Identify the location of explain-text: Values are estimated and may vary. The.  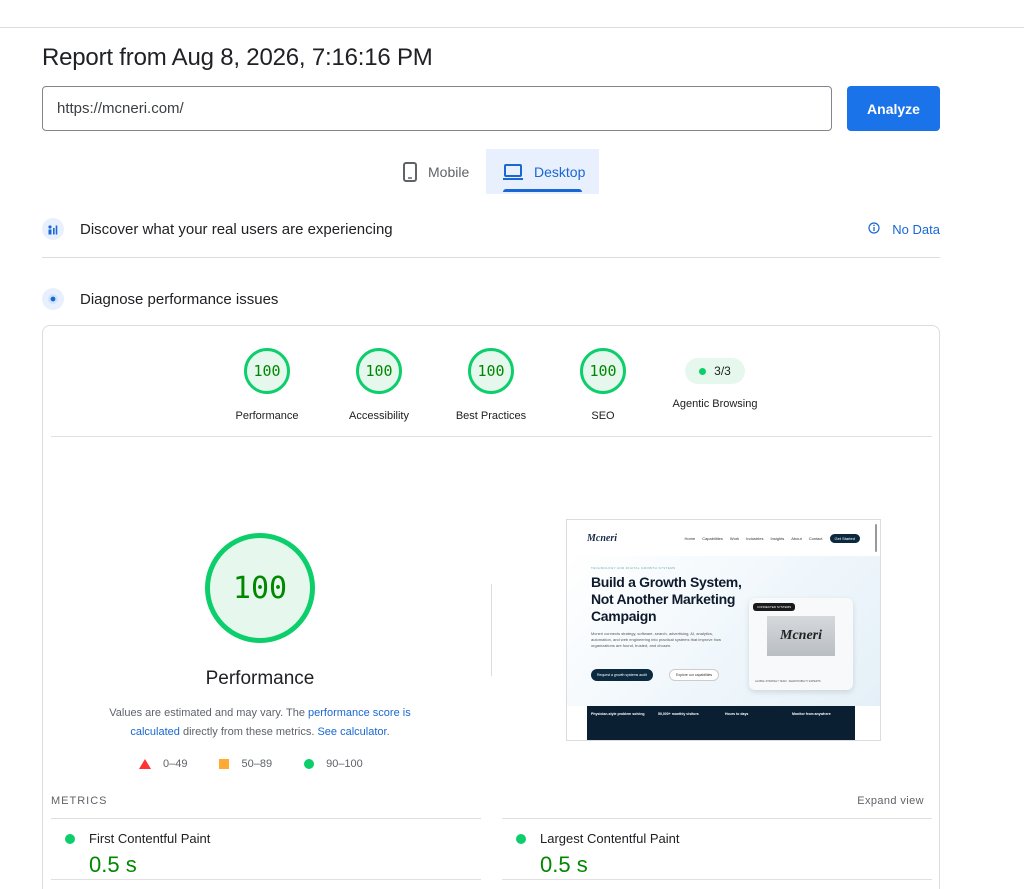
(208, 713).